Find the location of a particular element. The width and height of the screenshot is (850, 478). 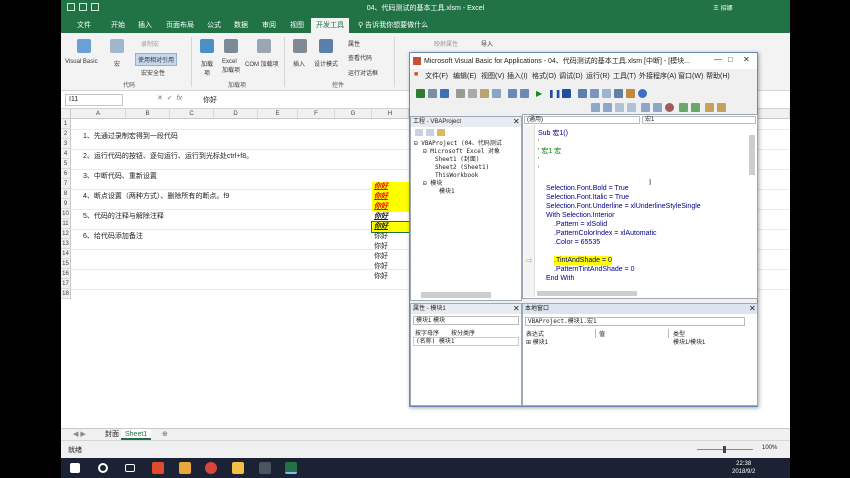

column-header: D is located at coordinates (236, 114).